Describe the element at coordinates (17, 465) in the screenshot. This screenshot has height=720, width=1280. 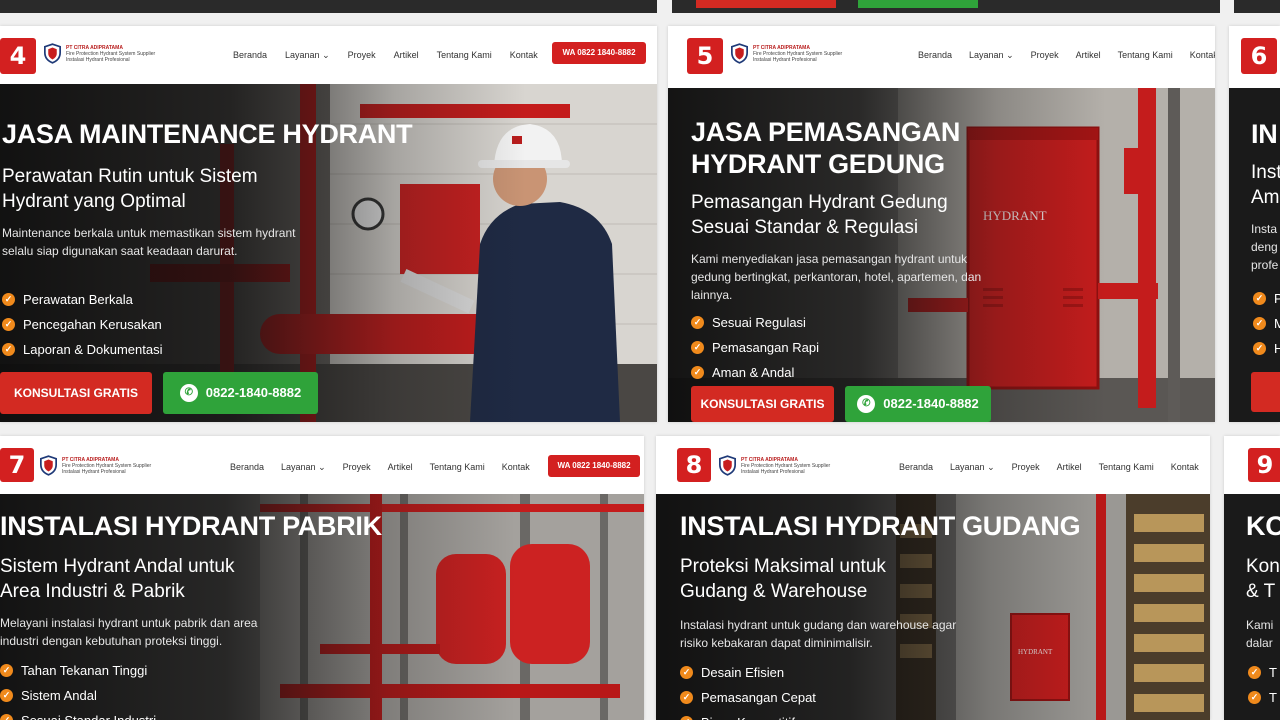
I see `card-number: 7` at that location.